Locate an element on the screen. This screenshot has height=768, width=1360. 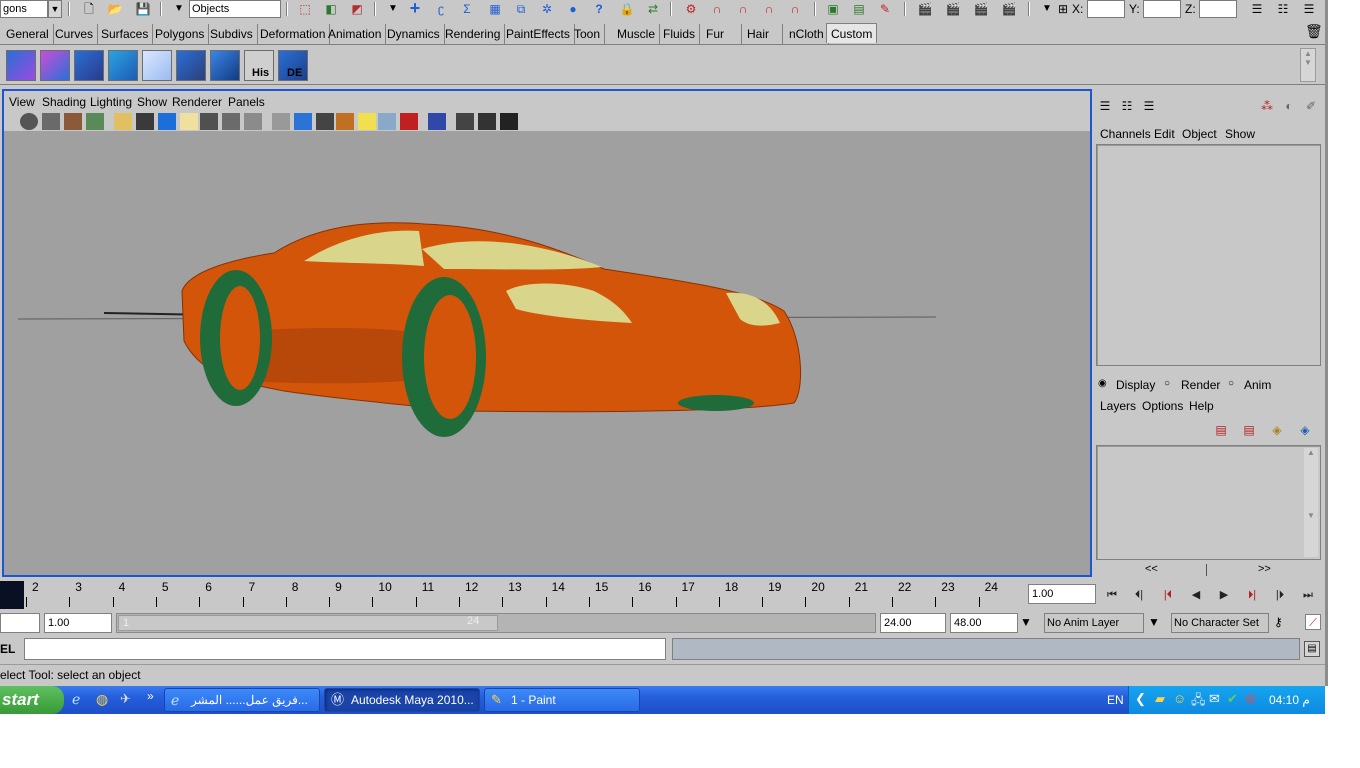
go-to-start-button: ⏮ is located at coordinates (1112, 595).